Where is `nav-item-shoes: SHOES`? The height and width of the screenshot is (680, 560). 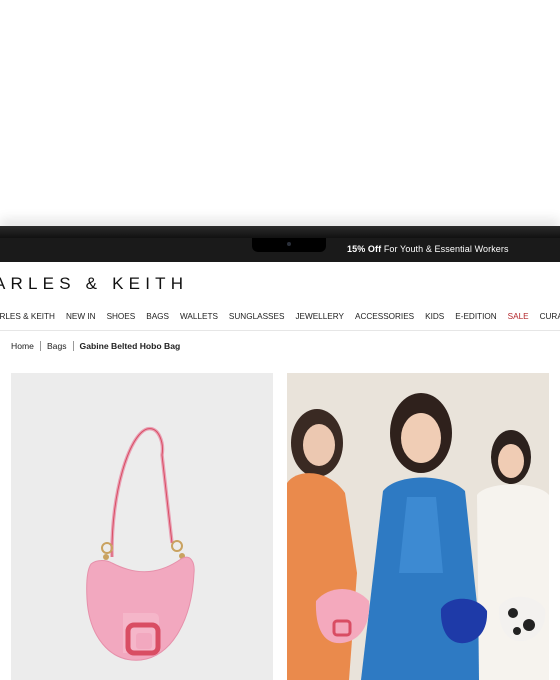 nav-item-shoes: SHOES is located at coordinates (121, 317).